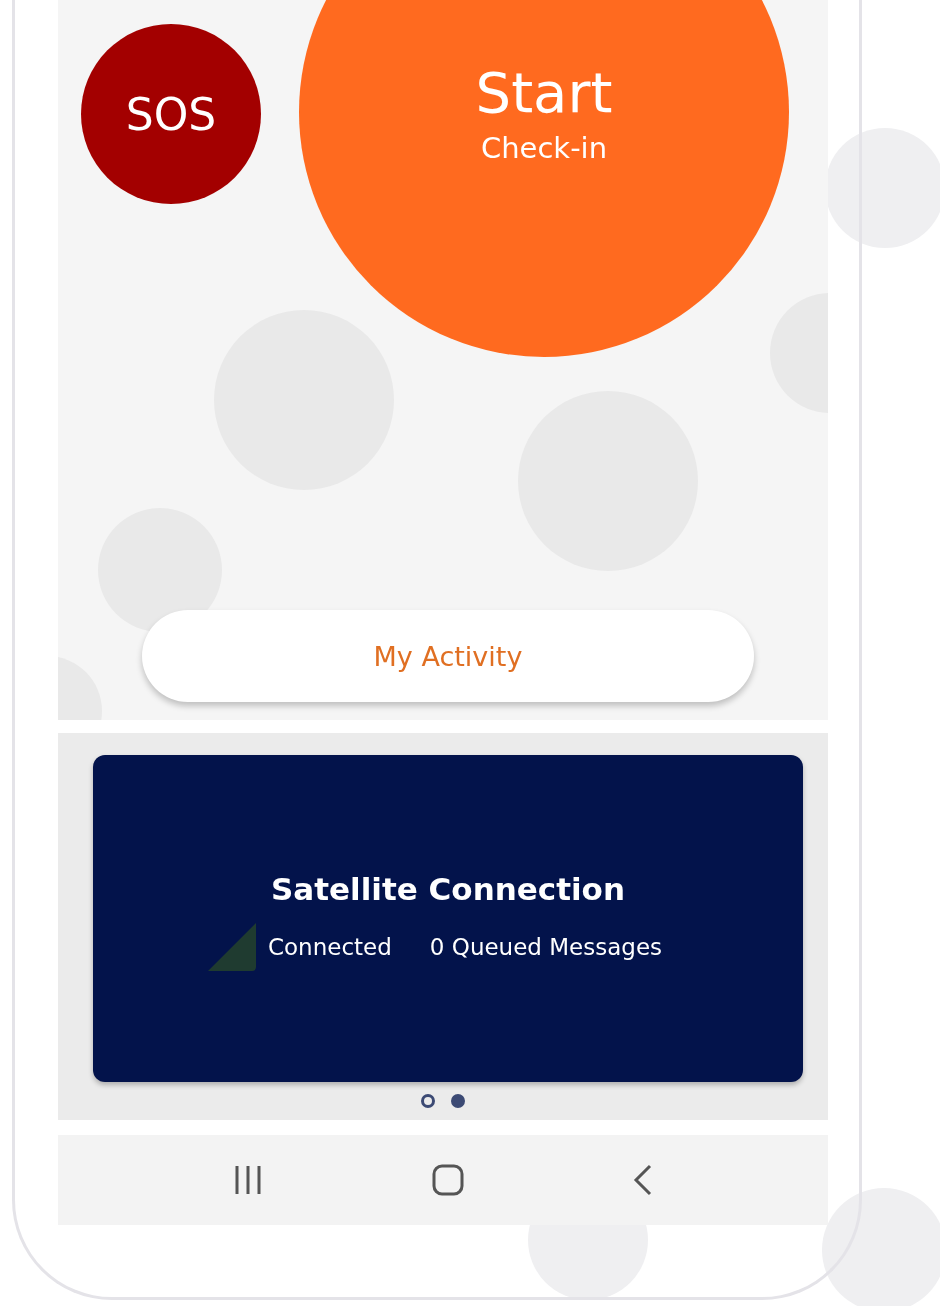  What do you see at coordinates (544, 178) in the screenshot?
I see `start-button: Start Check-in` at bounding box center [544, 178].